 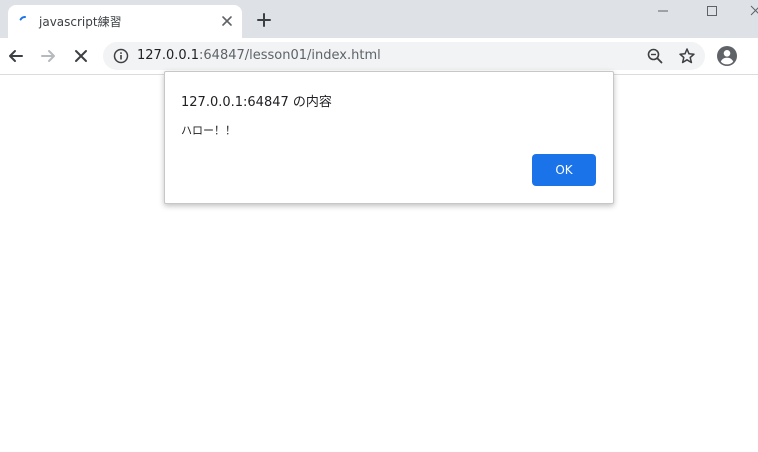 I want to click on new-tab-plus-icon, so click(x=264, y=20).